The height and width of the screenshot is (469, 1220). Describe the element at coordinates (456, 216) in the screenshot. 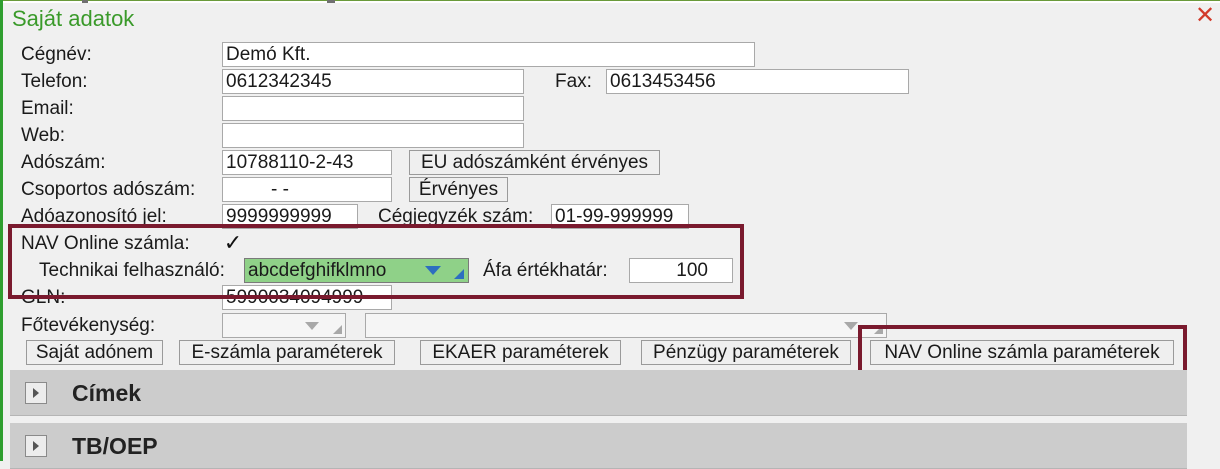

I see `company-reg-label: Cégjegyzék szám:` at that location.